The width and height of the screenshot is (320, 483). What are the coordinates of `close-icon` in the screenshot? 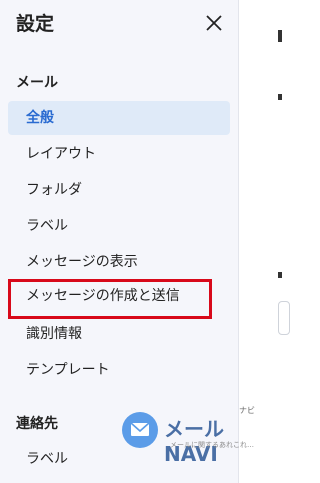 It's located at (214, 23).